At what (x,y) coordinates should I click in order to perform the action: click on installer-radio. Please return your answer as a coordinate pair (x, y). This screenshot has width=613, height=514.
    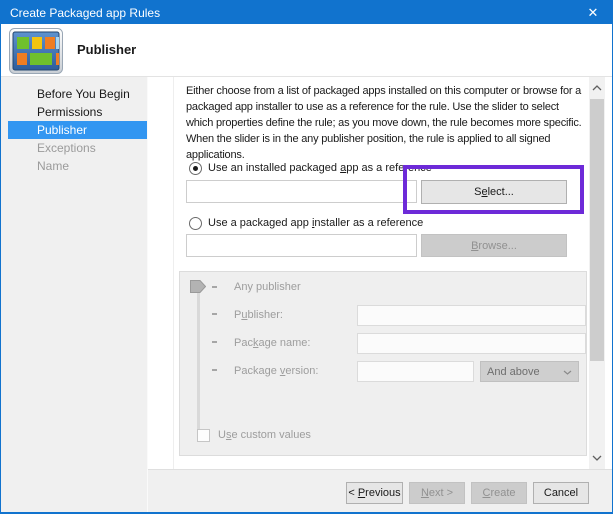
    Looking at the image, I should click on (195, 223).